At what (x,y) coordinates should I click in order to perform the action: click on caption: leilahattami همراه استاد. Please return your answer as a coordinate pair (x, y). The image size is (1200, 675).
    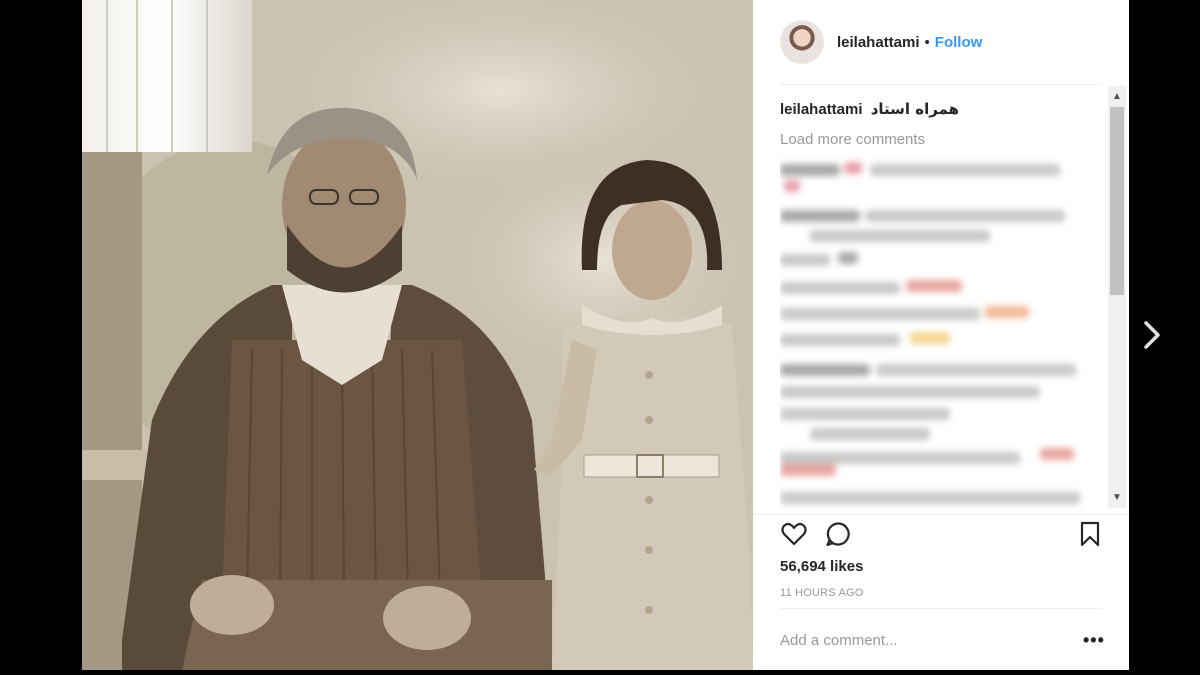
    Looking at the image, I should click on (869, 109).